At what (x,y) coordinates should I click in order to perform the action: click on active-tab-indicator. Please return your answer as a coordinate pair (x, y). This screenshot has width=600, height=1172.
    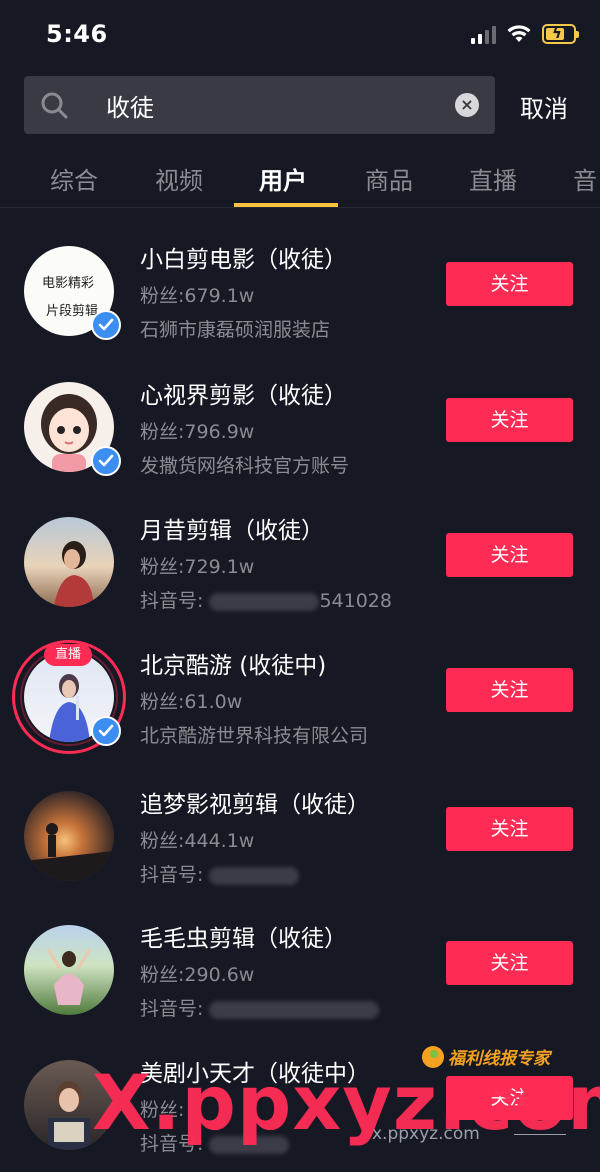
    Looking at the image, I should click on (286, 205).